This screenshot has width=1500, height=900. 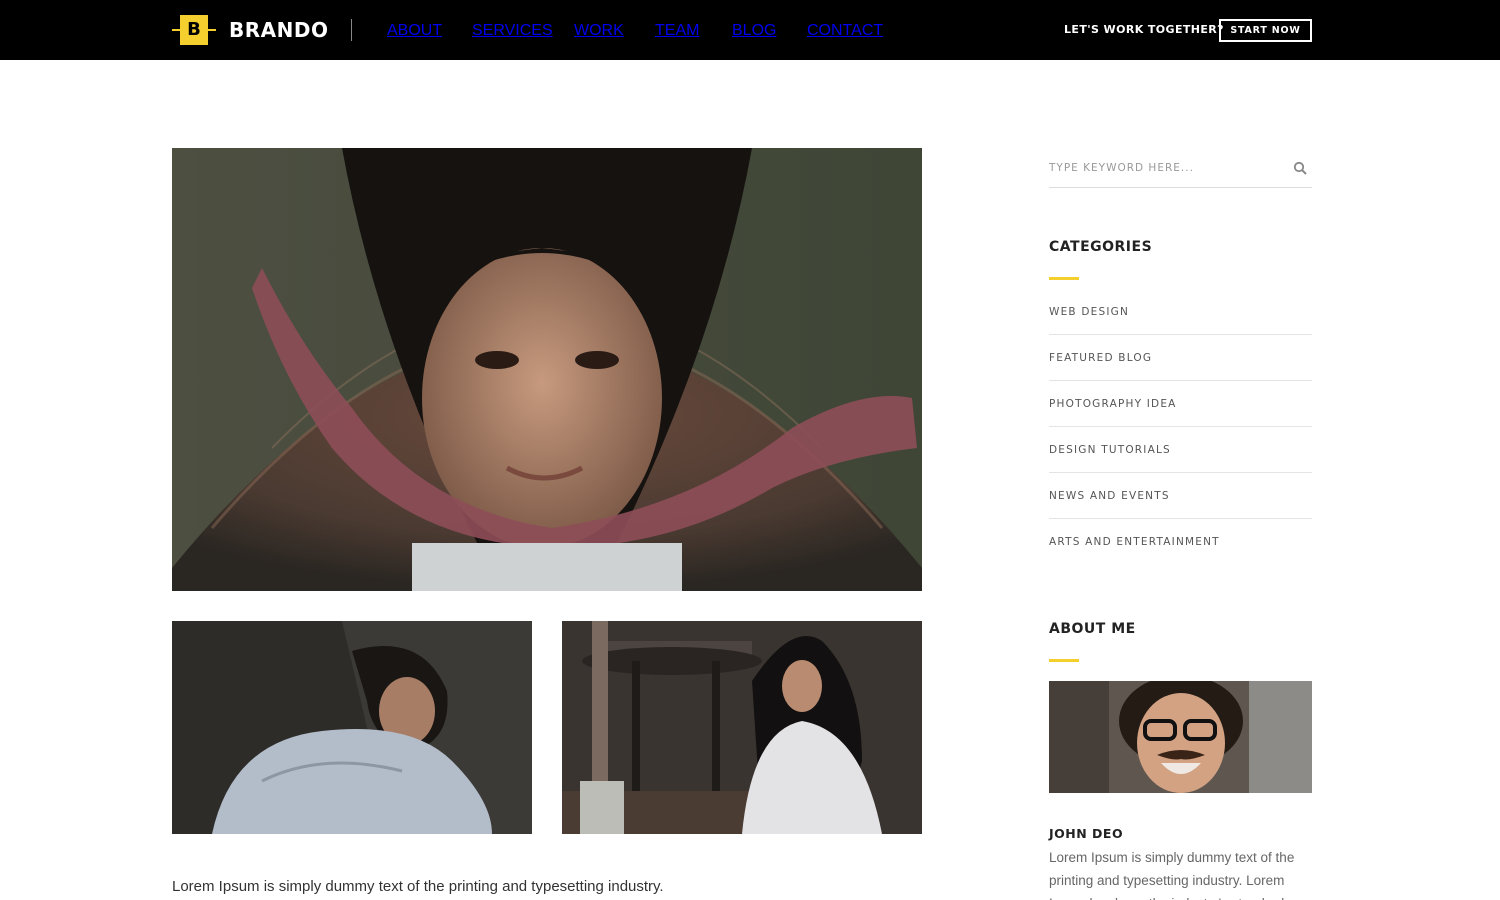 I want to click on search-input, so click(x=1164, y=168).